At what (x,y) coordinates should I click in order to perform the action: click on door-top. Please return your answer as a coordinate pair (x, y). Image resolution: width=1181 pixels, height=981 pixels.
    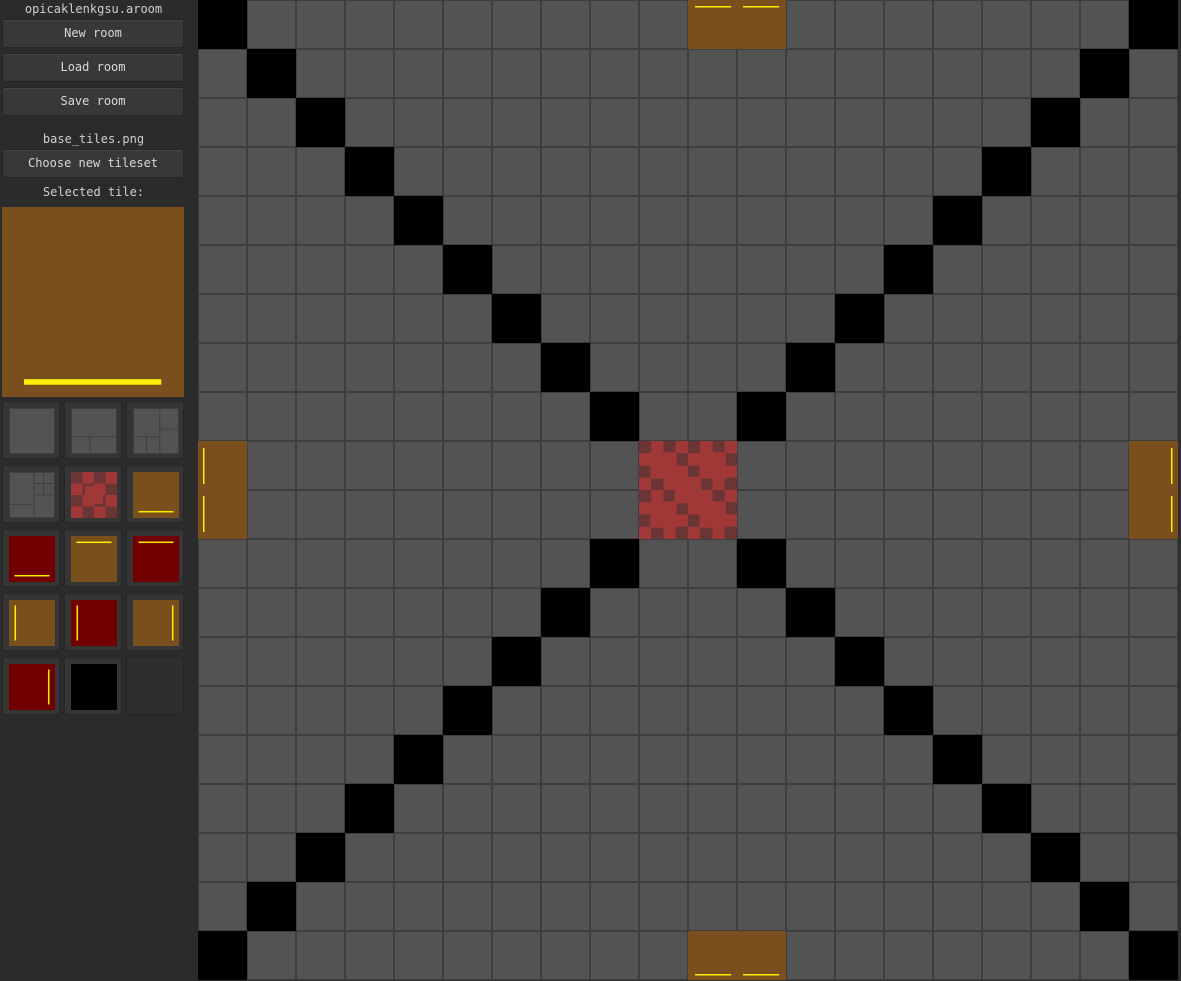
    Looking at the image, I should click on (737, 24).